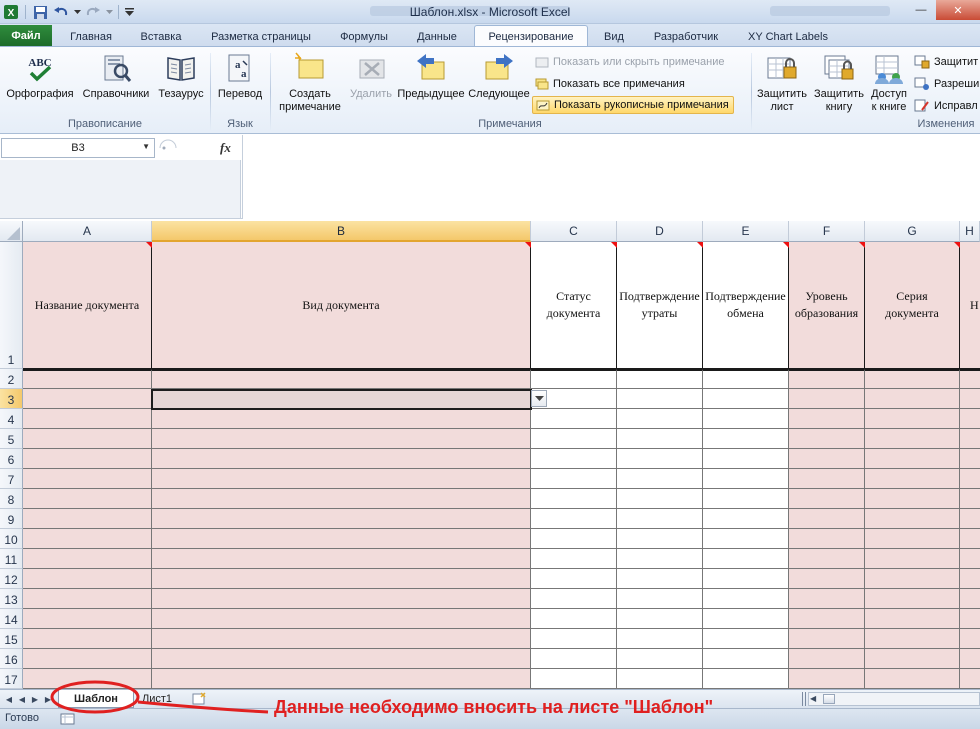  What do you see at coordinates (970, 539) in the screenshot?
I see `cell-h10` at bounding box center [970, 539].